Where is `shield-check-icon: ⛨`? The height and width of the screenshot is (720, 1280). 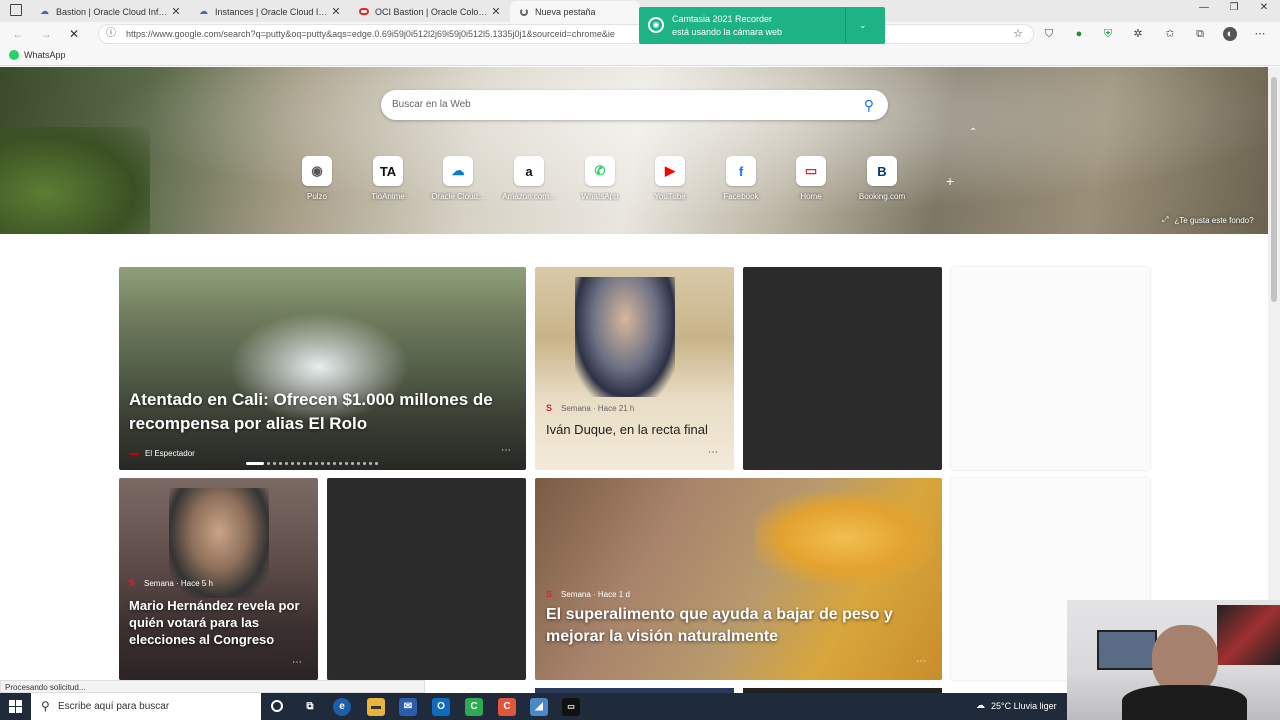 shield-check-icon: ⛨ is located at coordinates (1108, 34).